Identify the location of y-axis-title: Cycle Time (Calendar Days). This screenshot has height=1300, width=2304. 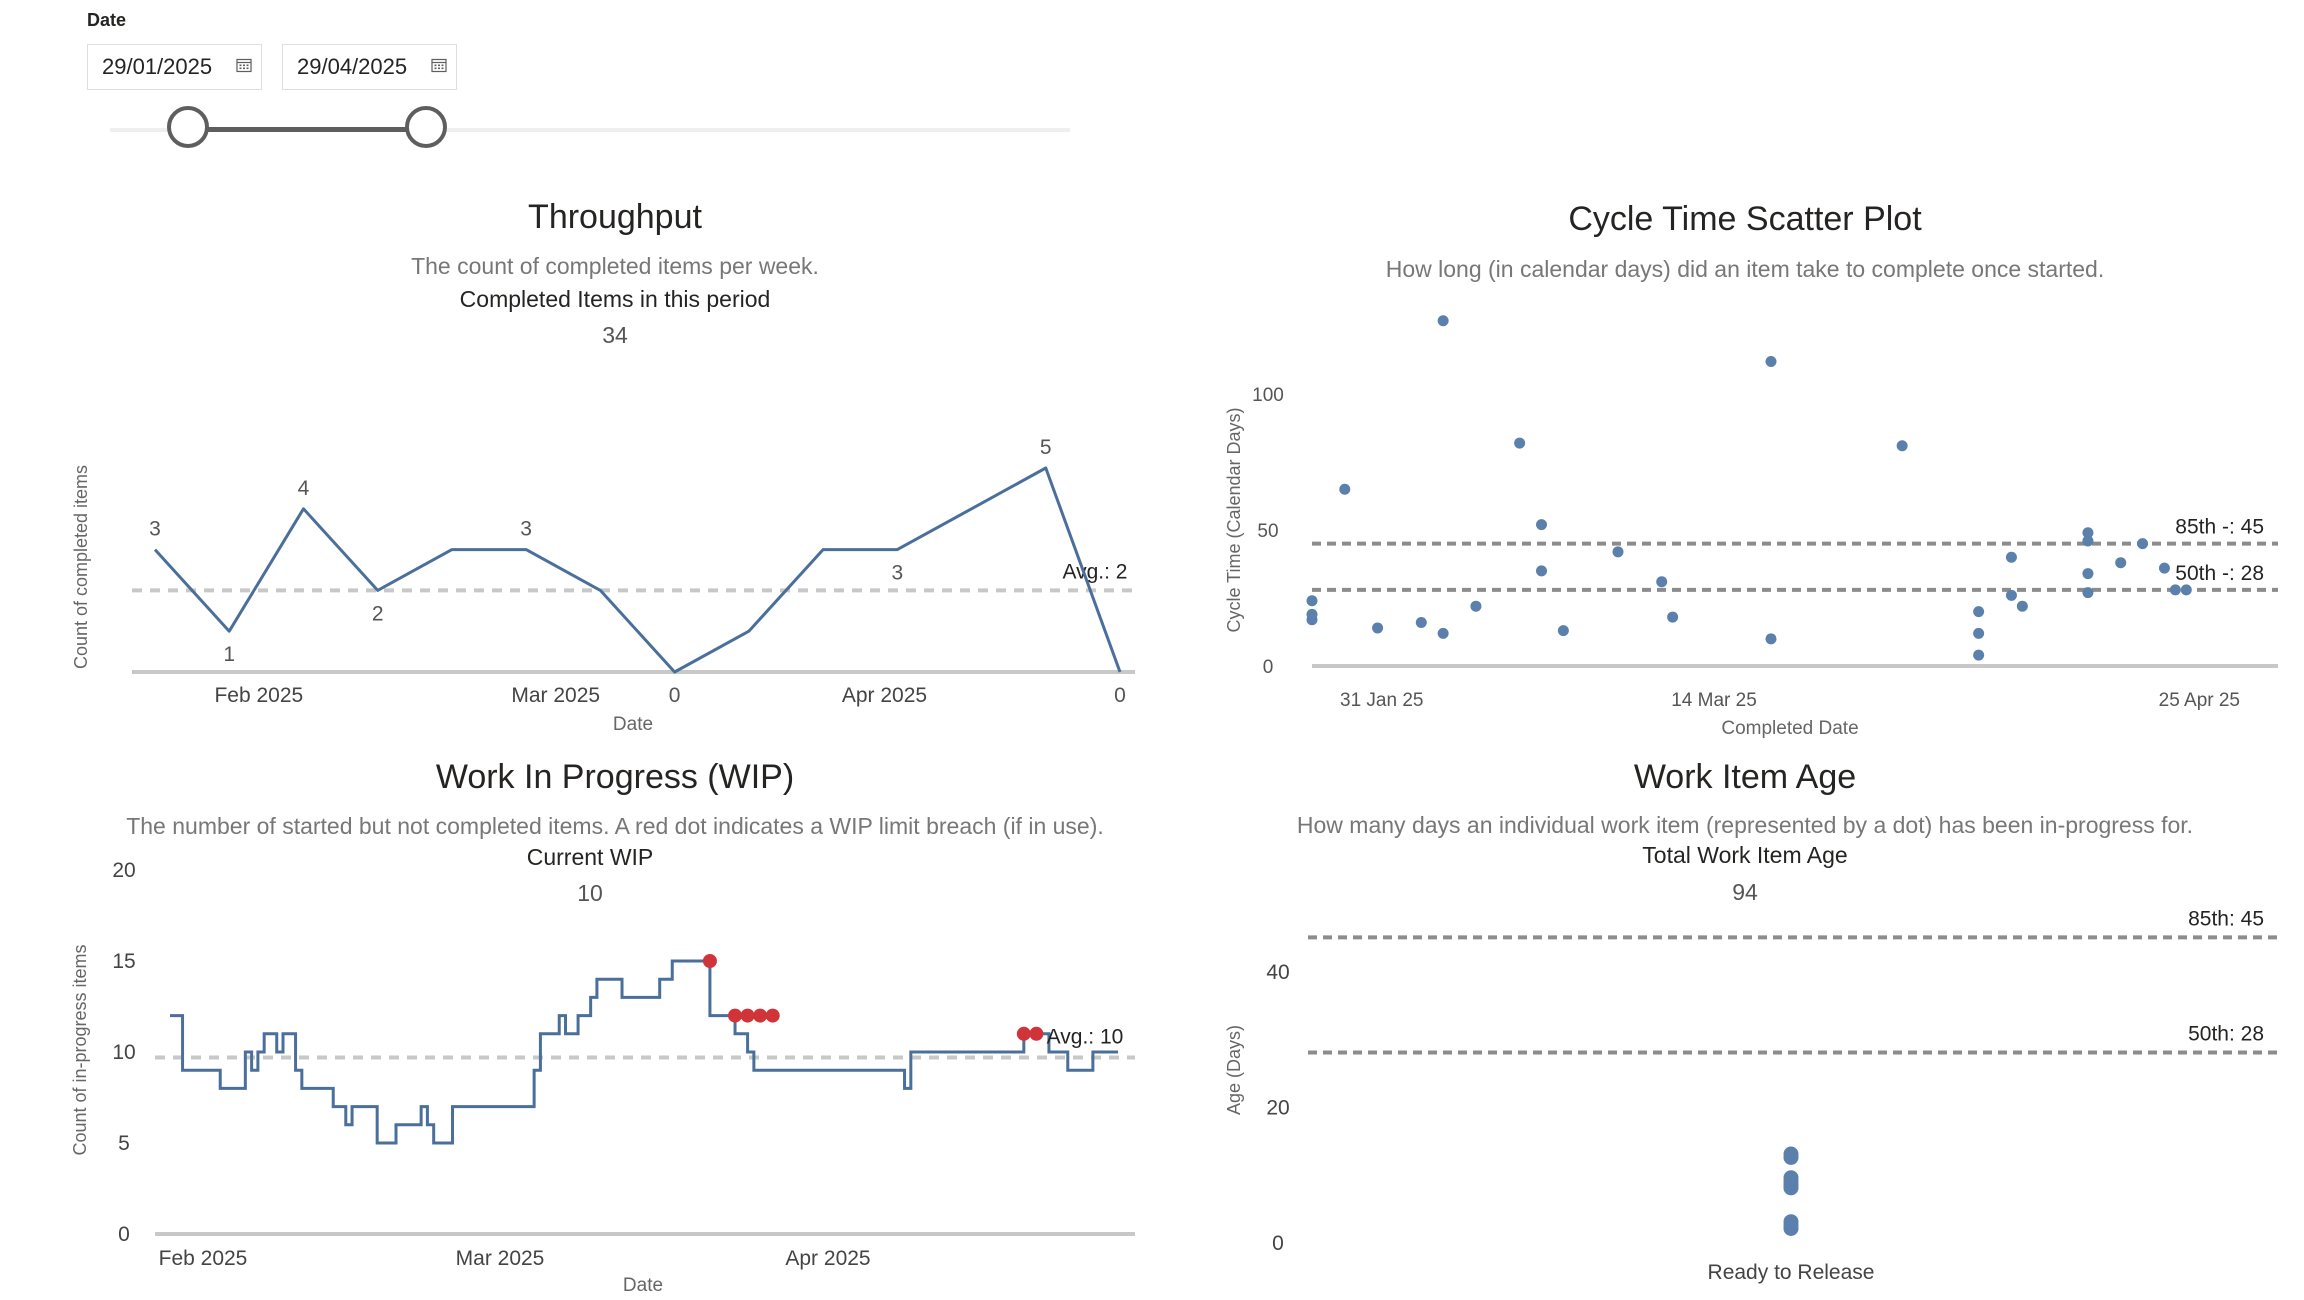
(1234, 519).